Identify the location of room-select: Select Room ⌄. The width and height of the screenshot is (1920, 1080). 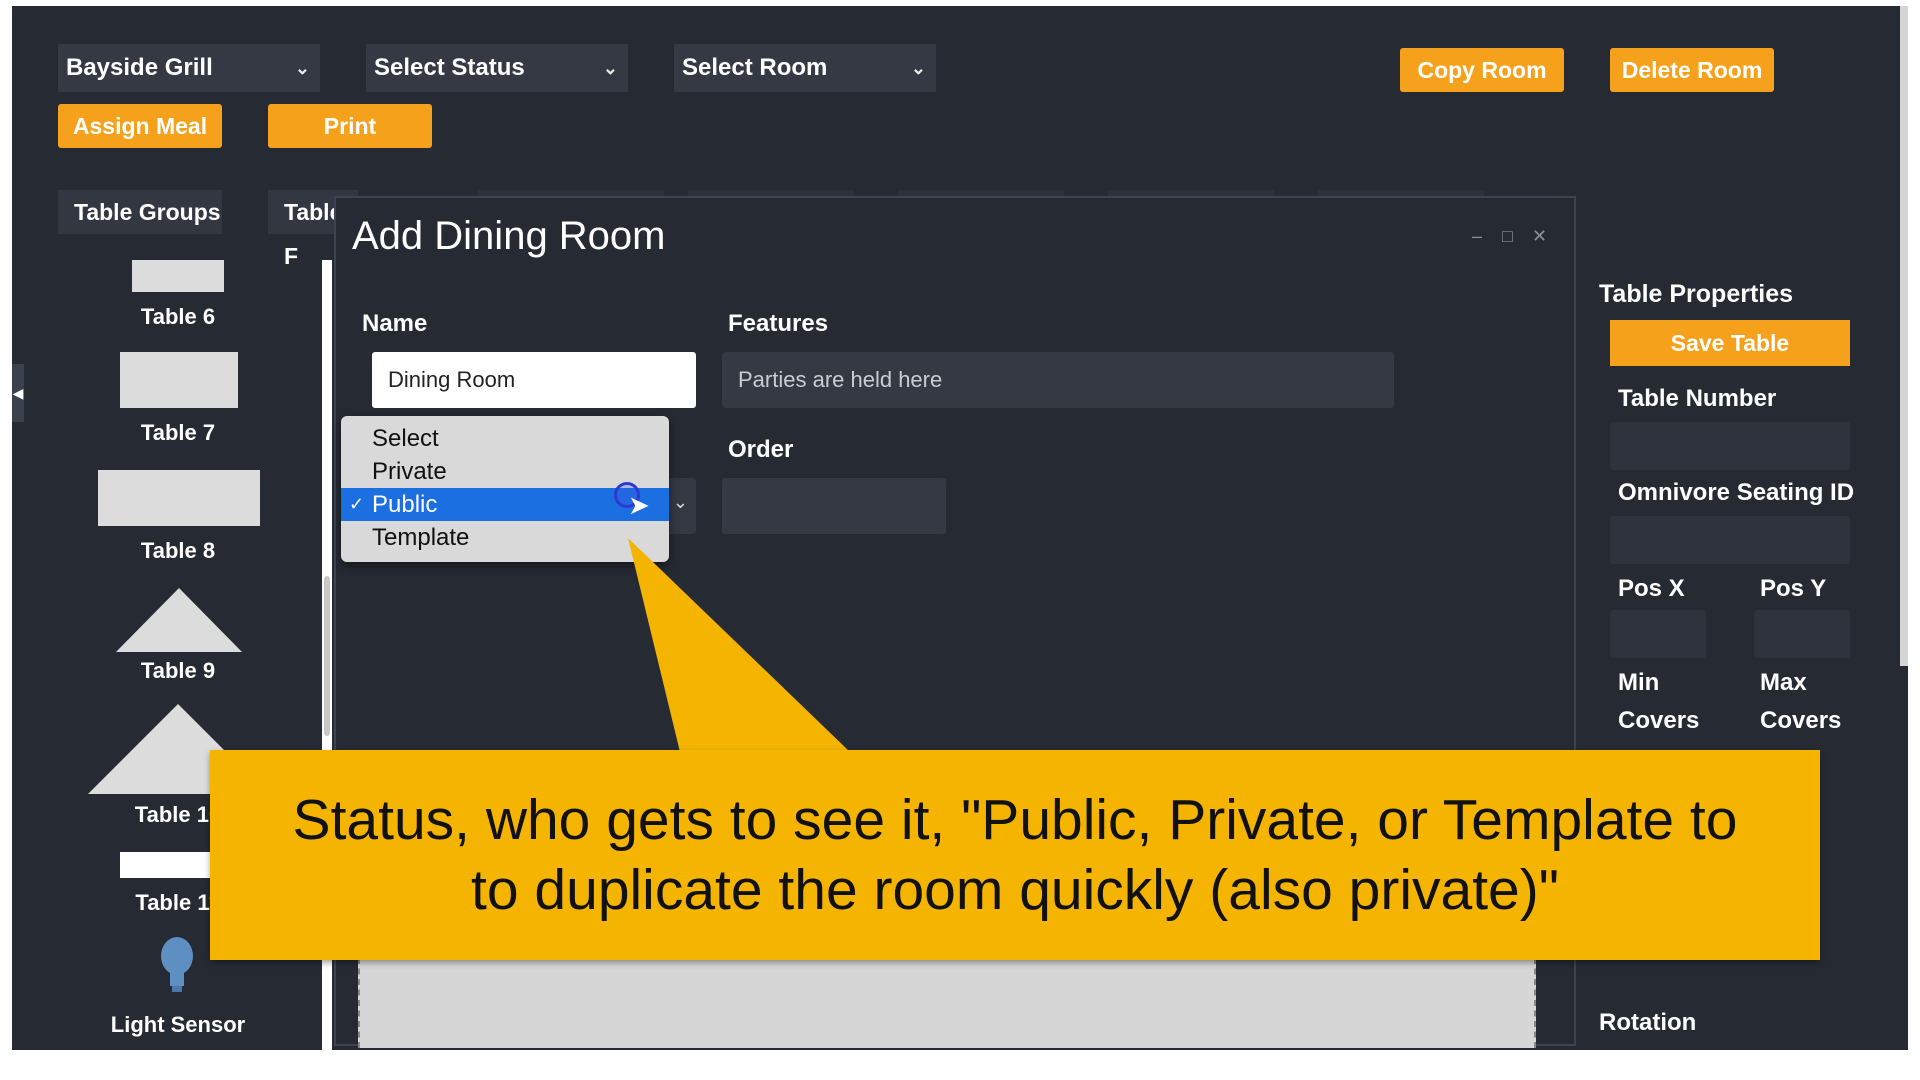
(805, 68).